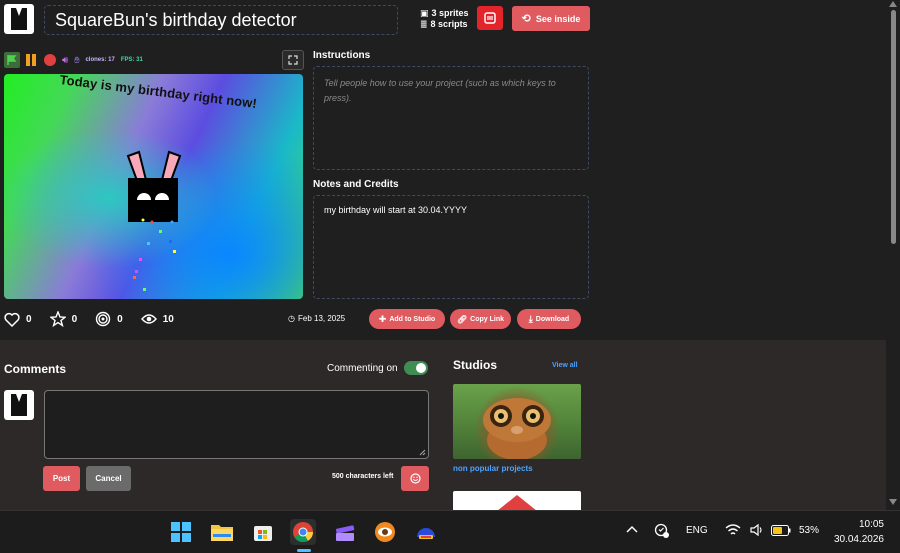 This screenshot has height=553, width=900. I want to click on emoji-button, so click(415, 478).